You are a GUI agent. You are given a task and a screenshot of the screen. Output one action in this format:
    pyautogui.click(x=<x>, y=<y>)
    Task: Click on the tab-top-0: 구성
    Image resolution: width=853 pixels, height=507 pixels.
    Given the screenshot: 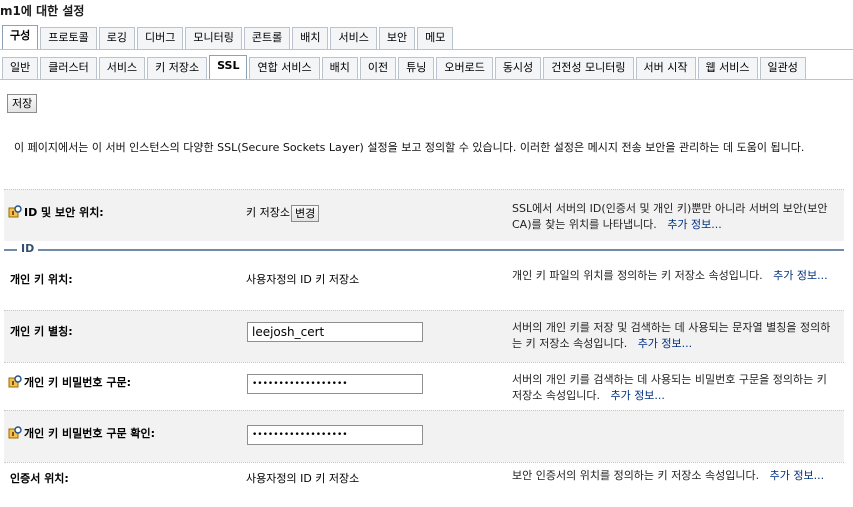 What is the action you would take?
    pyautogui.click(x=20, y=37)
    